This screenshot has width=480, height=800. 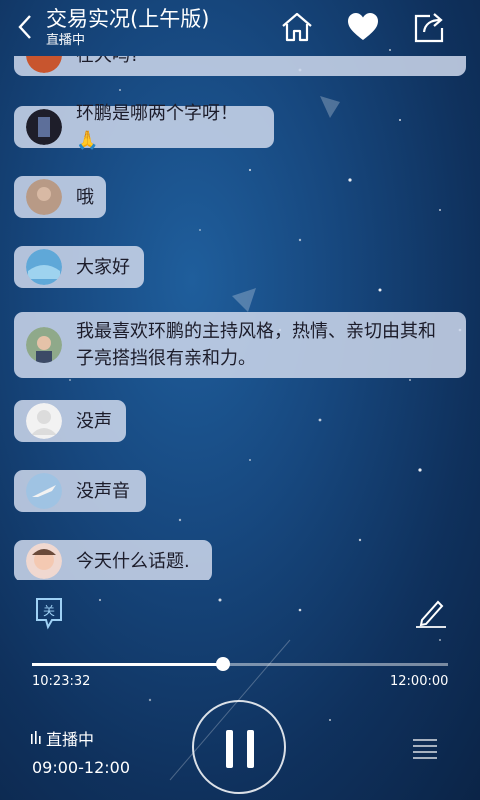 I want to click on live-status-subtitle: 直播中, so click(x=66, y=40).